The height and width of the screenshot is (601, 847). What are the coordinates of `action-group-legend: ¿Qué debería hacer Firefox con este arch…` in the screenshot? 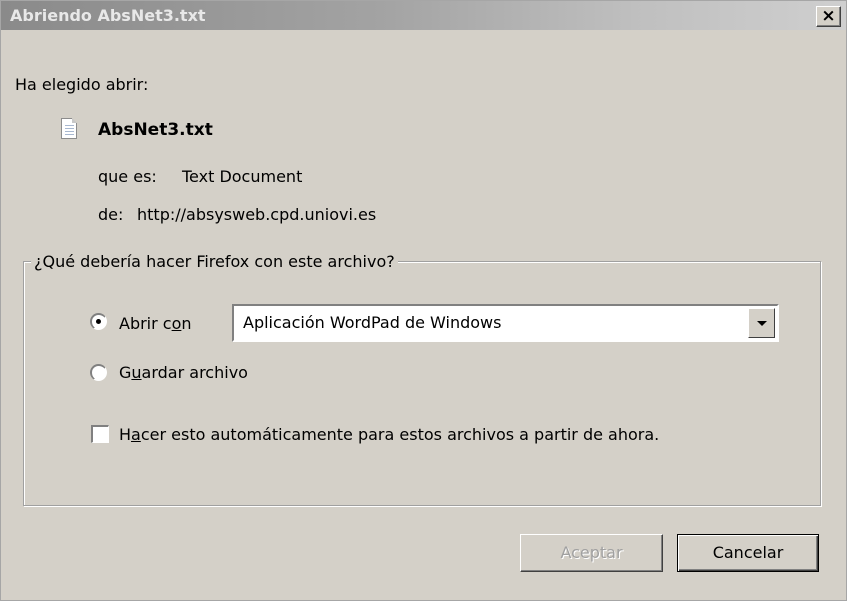 It's located at (214, 261).